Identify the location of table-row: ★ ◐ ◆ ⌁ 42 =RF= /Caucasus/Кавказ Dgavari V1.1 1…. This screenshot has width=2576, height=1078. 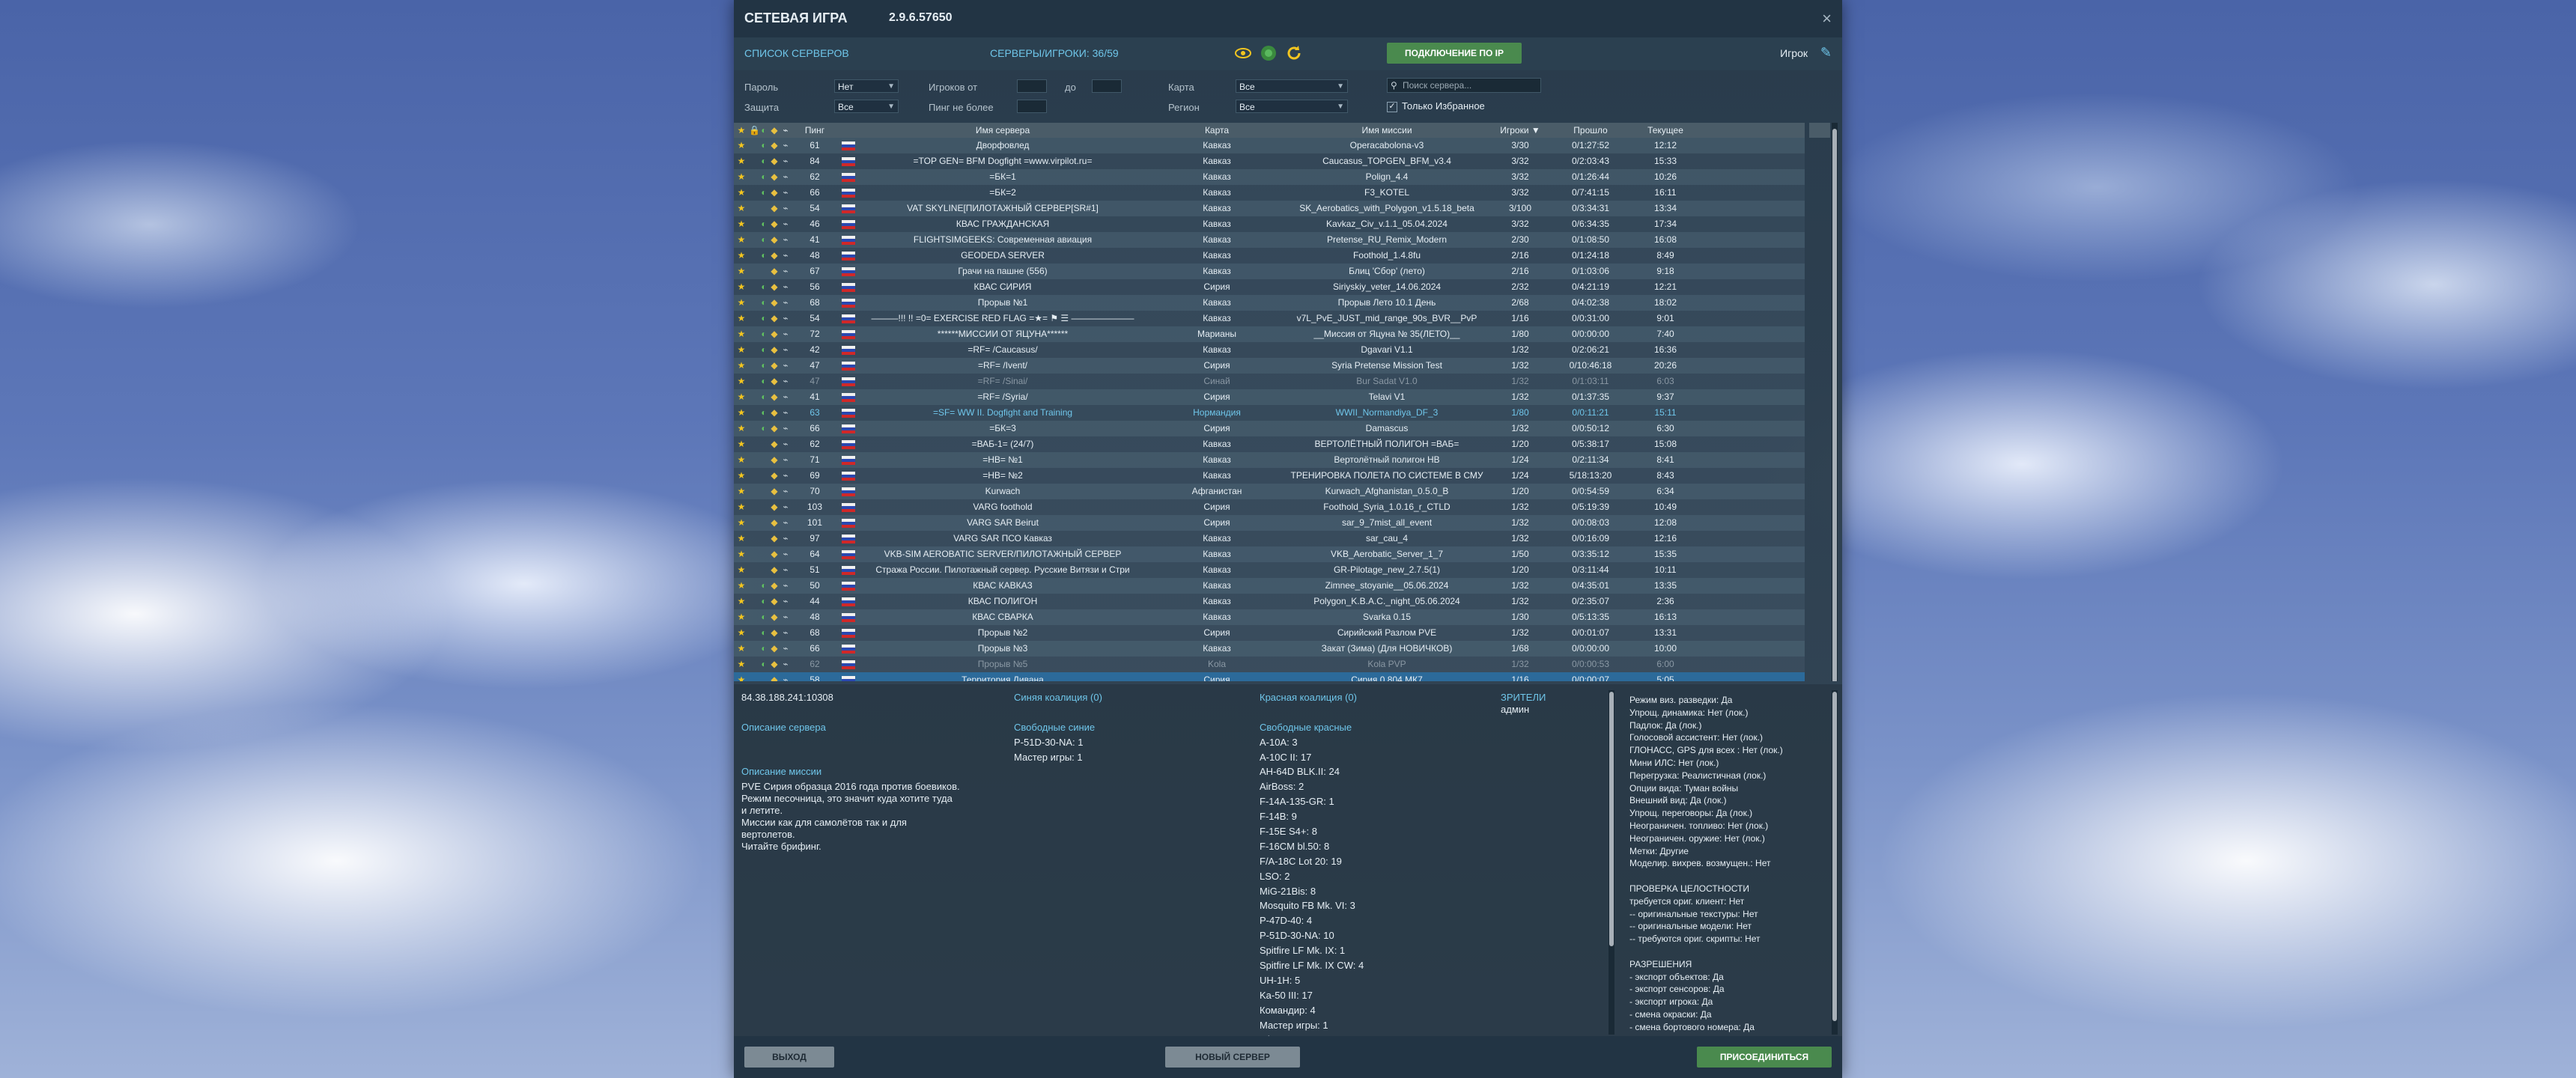
(1269, 350).